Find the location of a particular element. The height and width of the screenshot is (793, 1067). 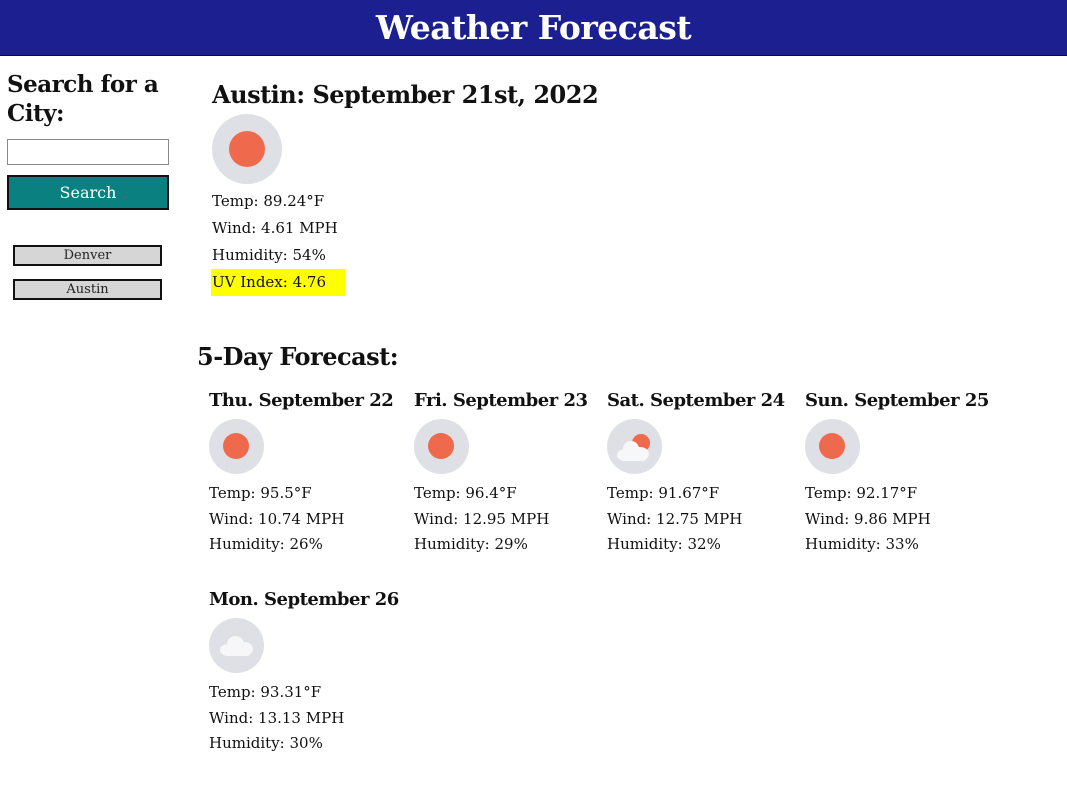

search-title: Search for a City: is located at coordinates (83, 99).